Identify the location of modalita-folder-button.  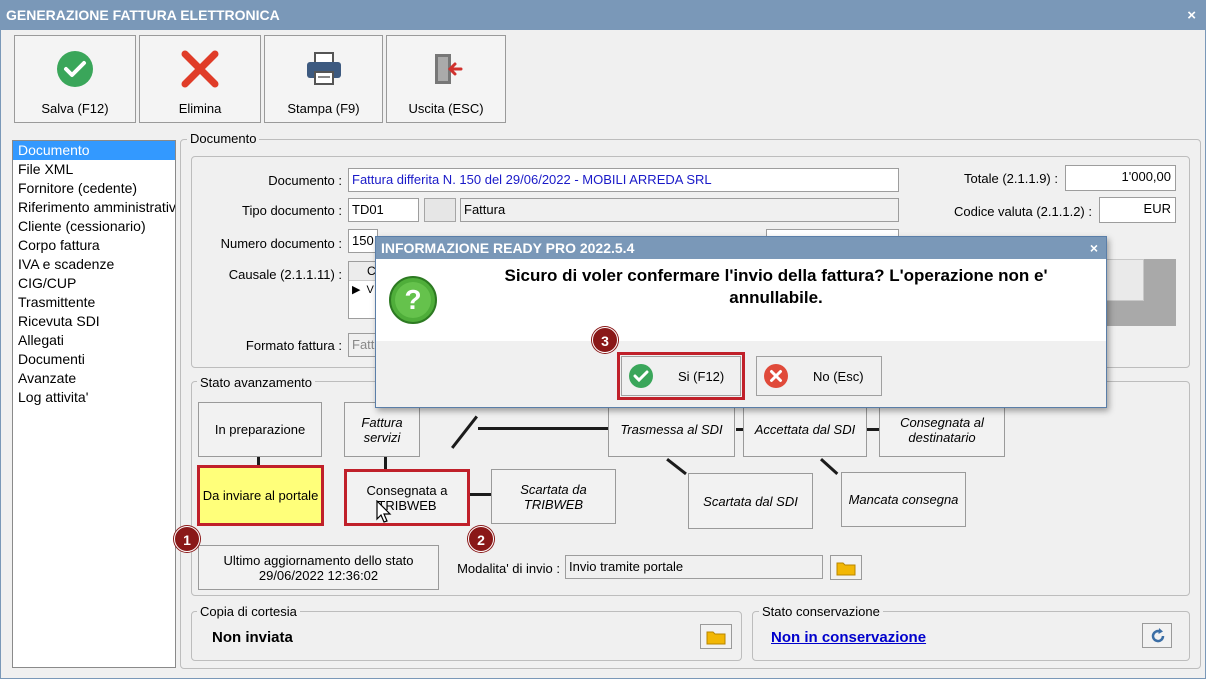
(846, 567).